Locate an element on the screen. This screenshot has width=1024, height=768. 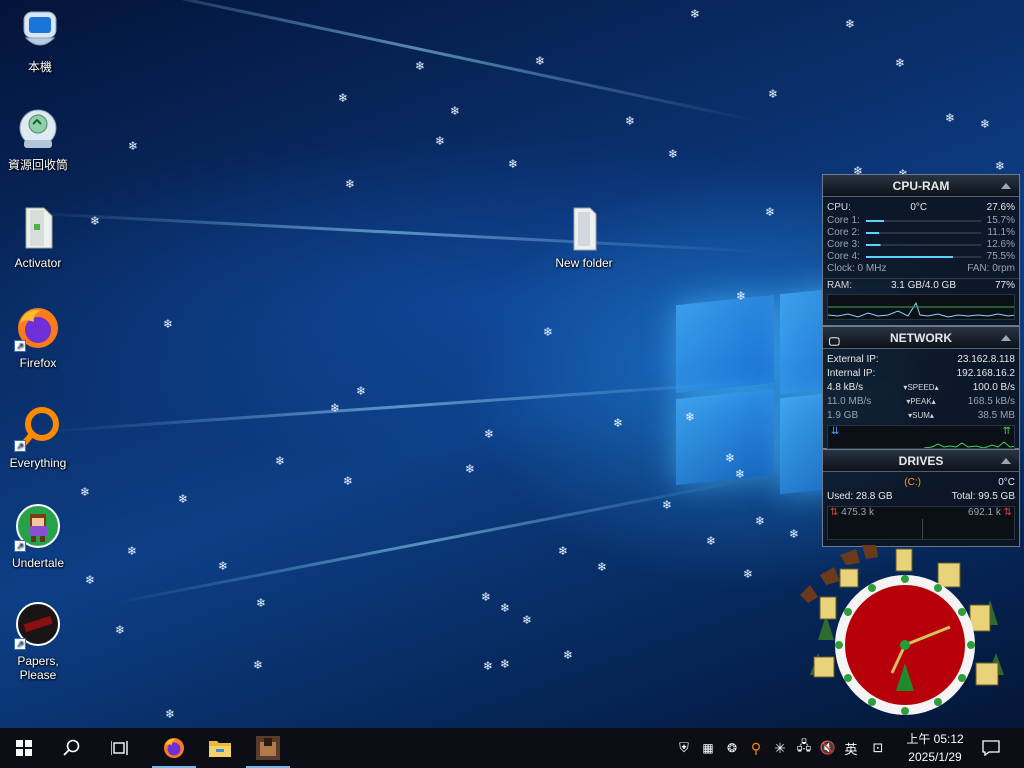
tray-network-monitor: ▦ is located at coordinates (708, 748).